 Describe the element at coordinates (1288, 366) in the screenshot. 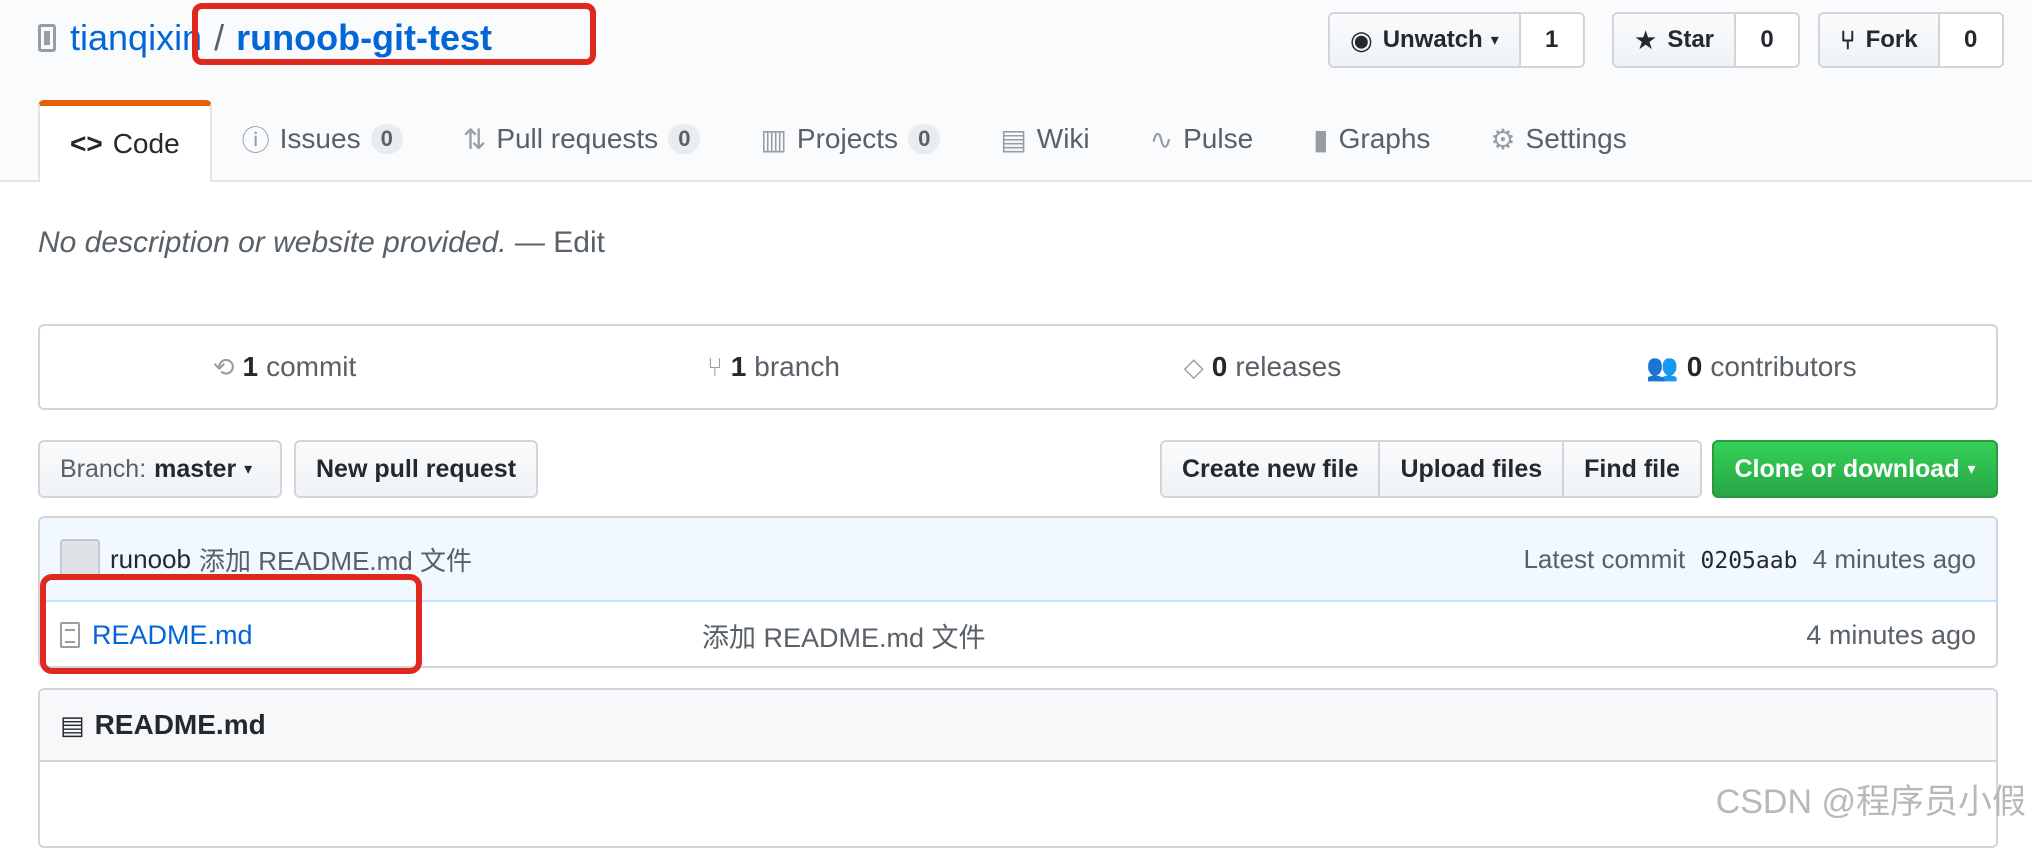

I see `releases-label: releases` at that location.